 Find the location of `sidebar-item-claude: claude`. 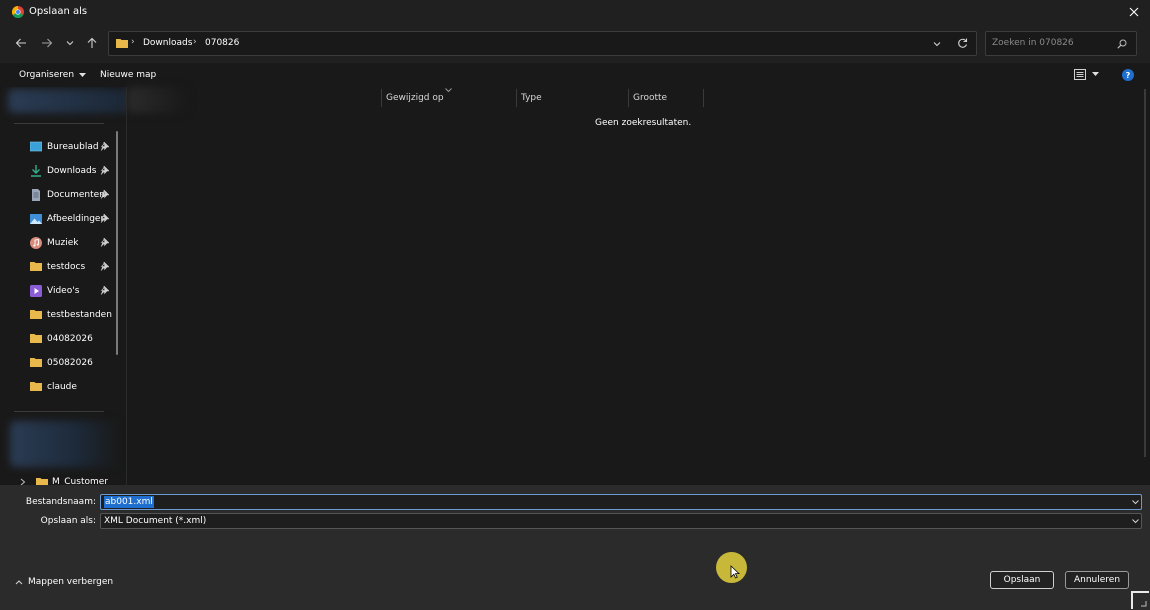

sidebar-item-claude: claude is located at coordinates (72, 387).